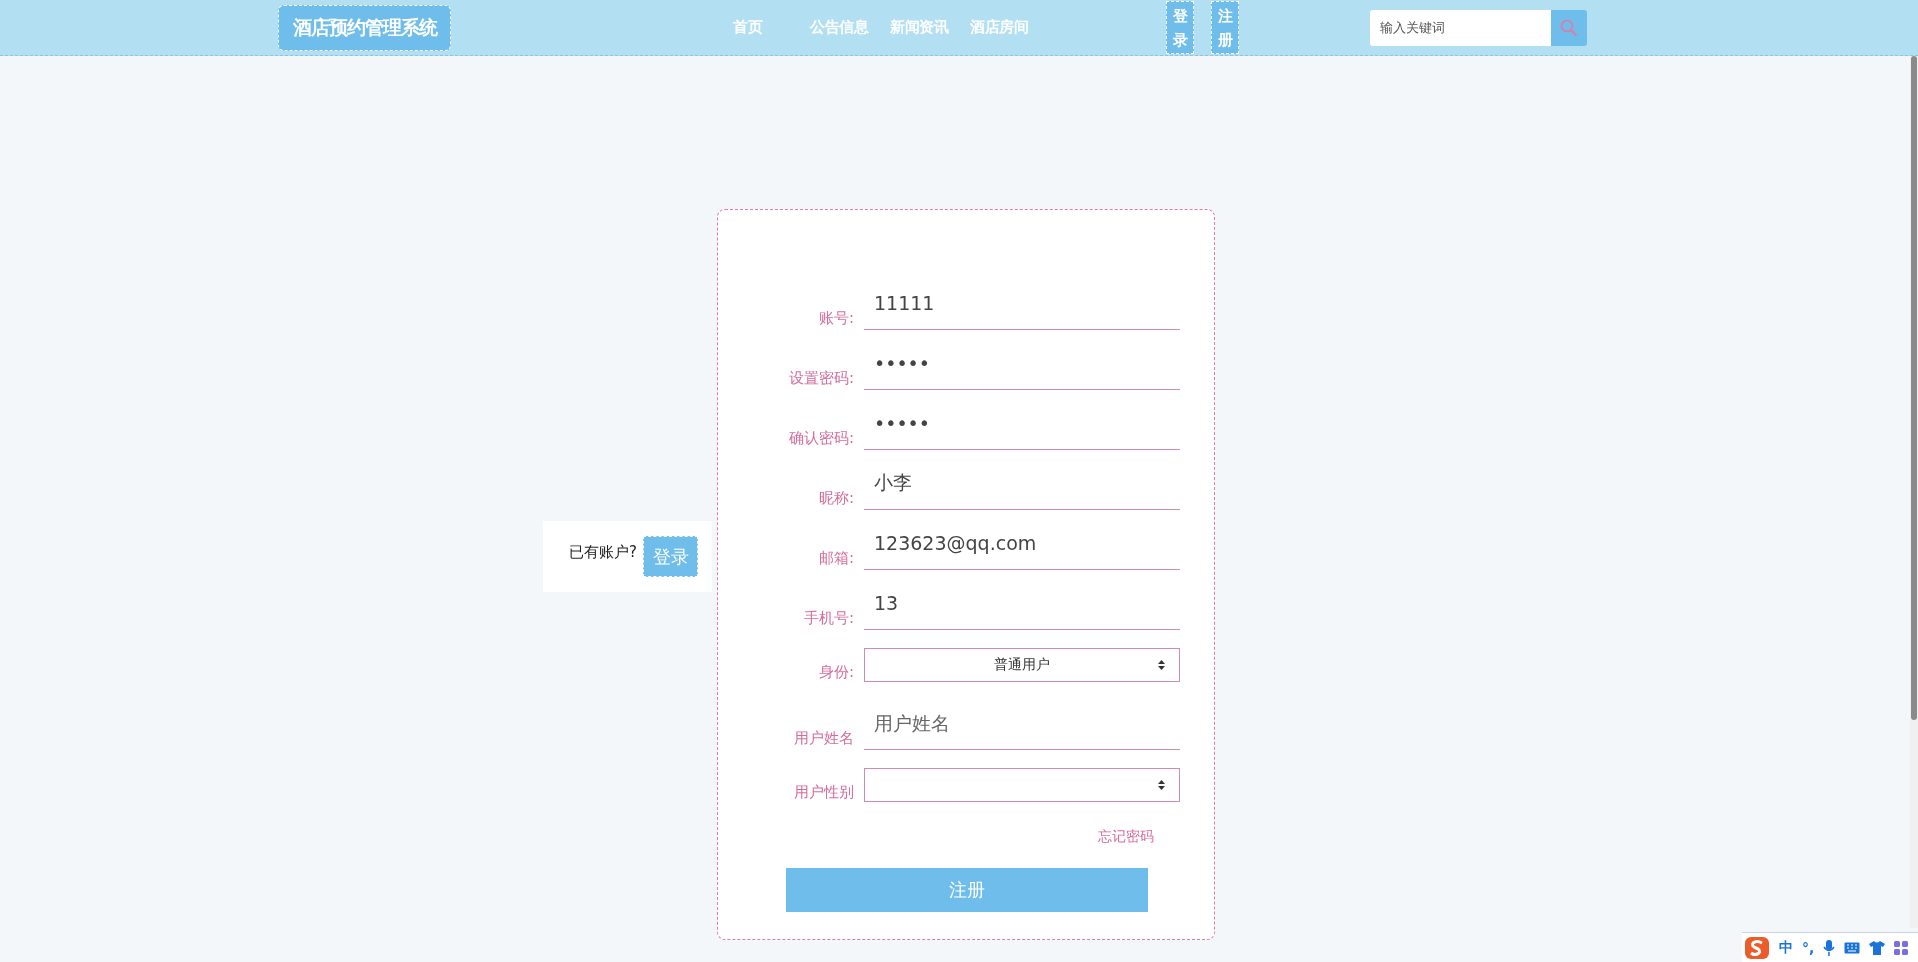 This screenshot has height=962, width=1918. Describe the element at coordinates (967, 890) in the screenshot. I see `register-button: 注册` at that location.